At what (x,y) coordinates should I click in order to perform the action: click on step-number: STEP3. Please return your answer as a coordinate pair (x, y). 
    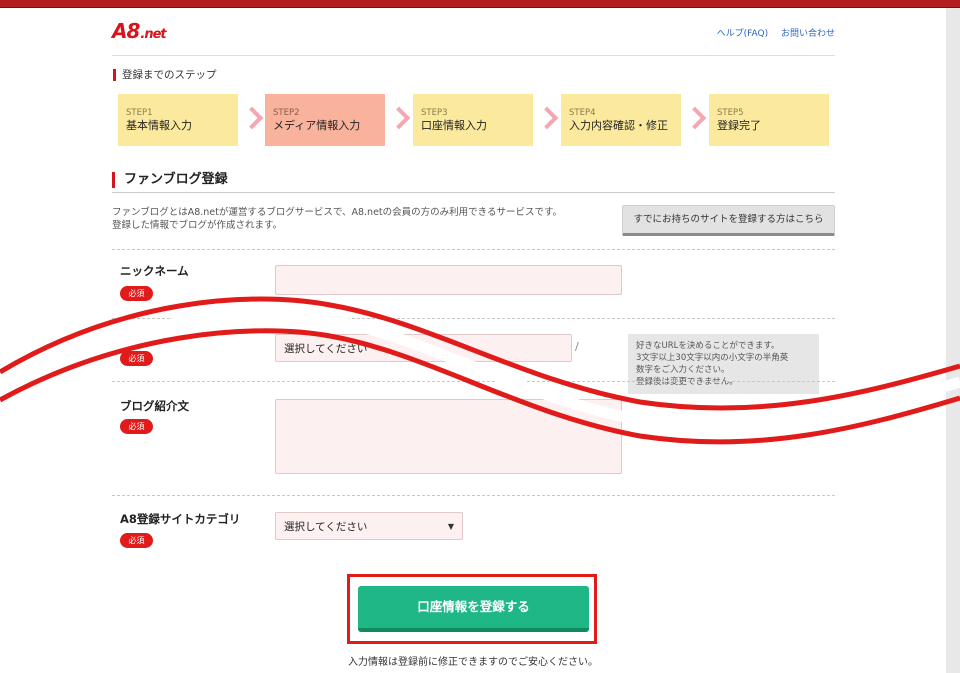
    Looking at the image, I should click on (434, 113).